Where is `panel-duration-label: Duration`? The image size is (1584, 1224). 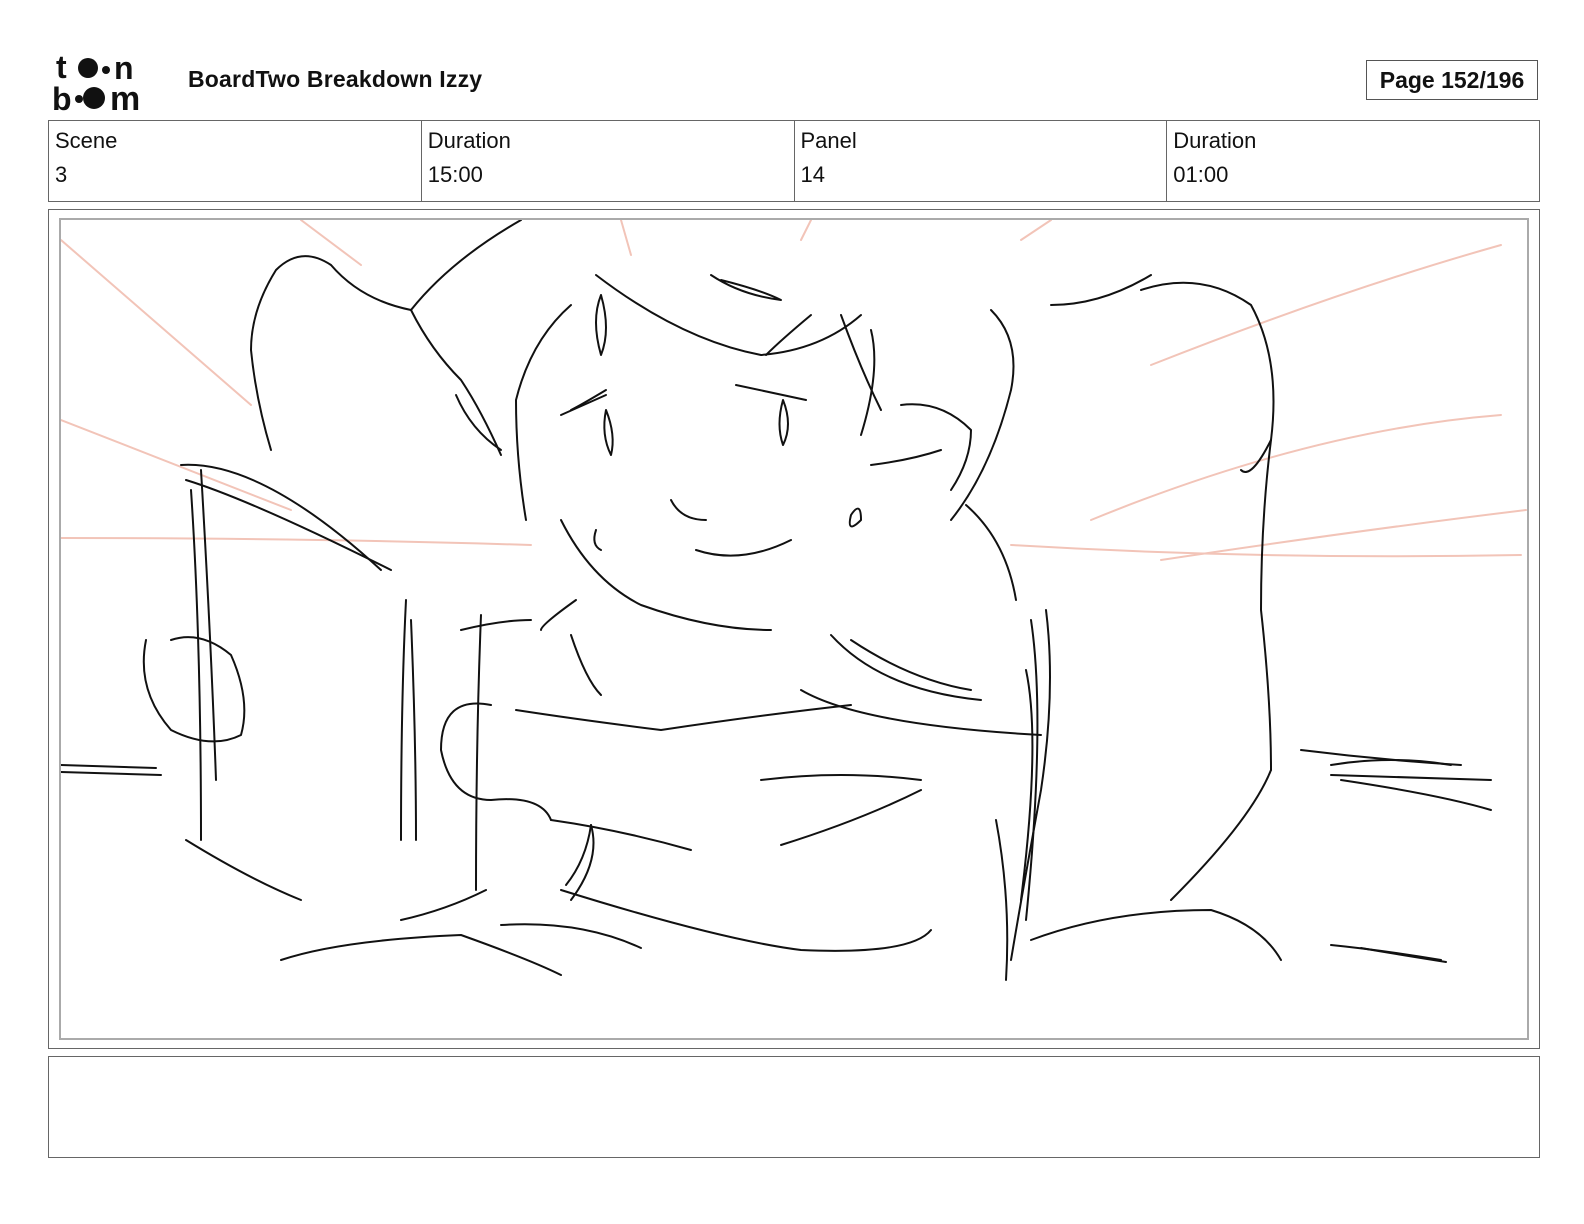 panel-duration-label: Duration is located at coordinates (1215, 140).